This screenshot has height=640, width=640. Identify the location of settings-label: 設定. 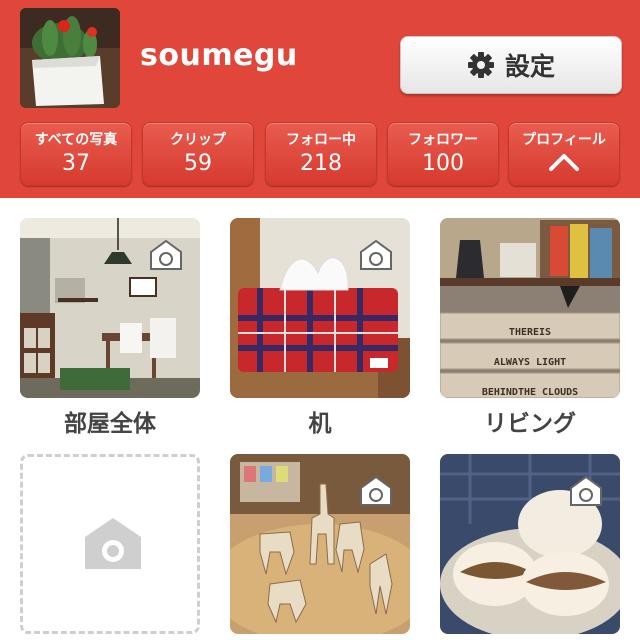
(529, 66).